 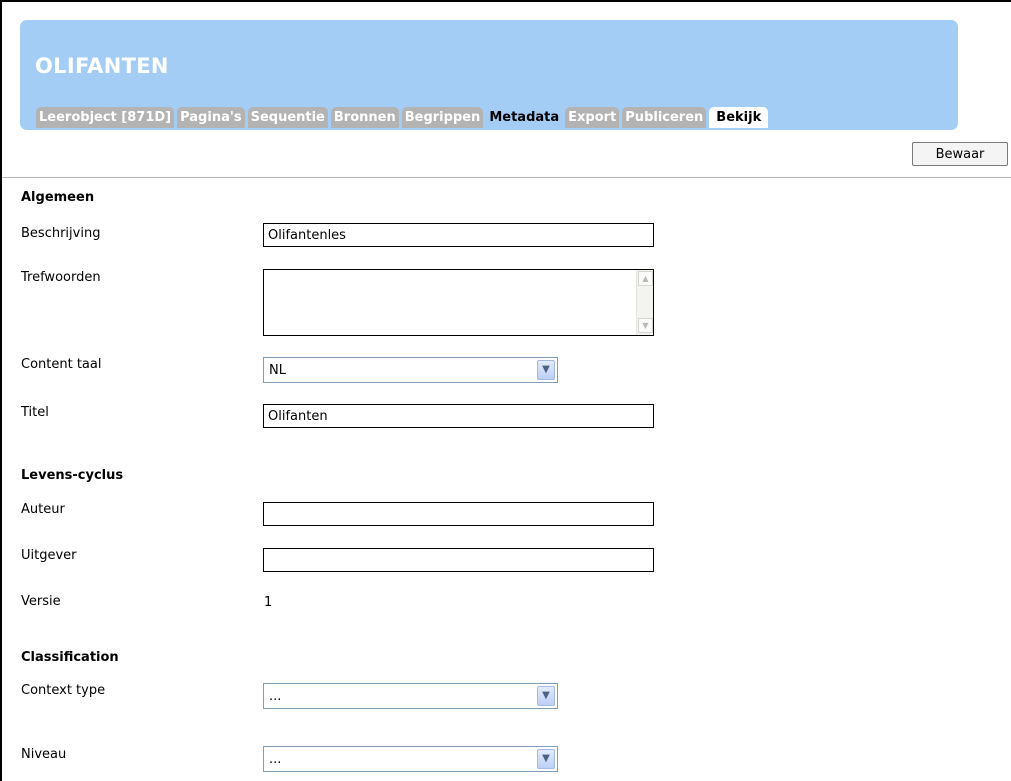 What do you see at coordinates (458, 560) in the screenshot?
I see `uitgever-input` at bounding box center [458, 560].